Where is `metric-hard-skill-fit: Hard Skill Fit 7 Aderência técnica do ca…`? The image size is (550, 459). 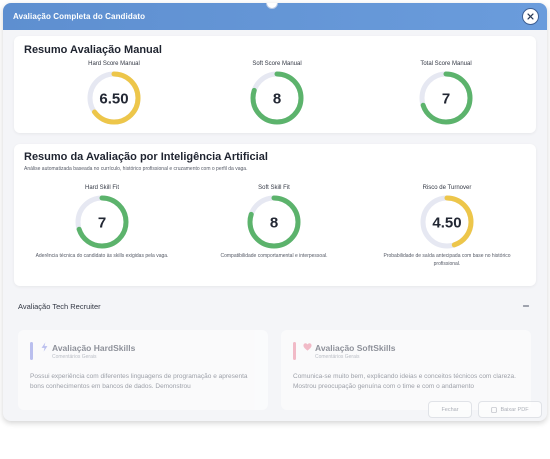
metric-hard-skill-fit: Hard Skill Fit 7 Aderência técnica do ca… is located at coordinates (102, 223).